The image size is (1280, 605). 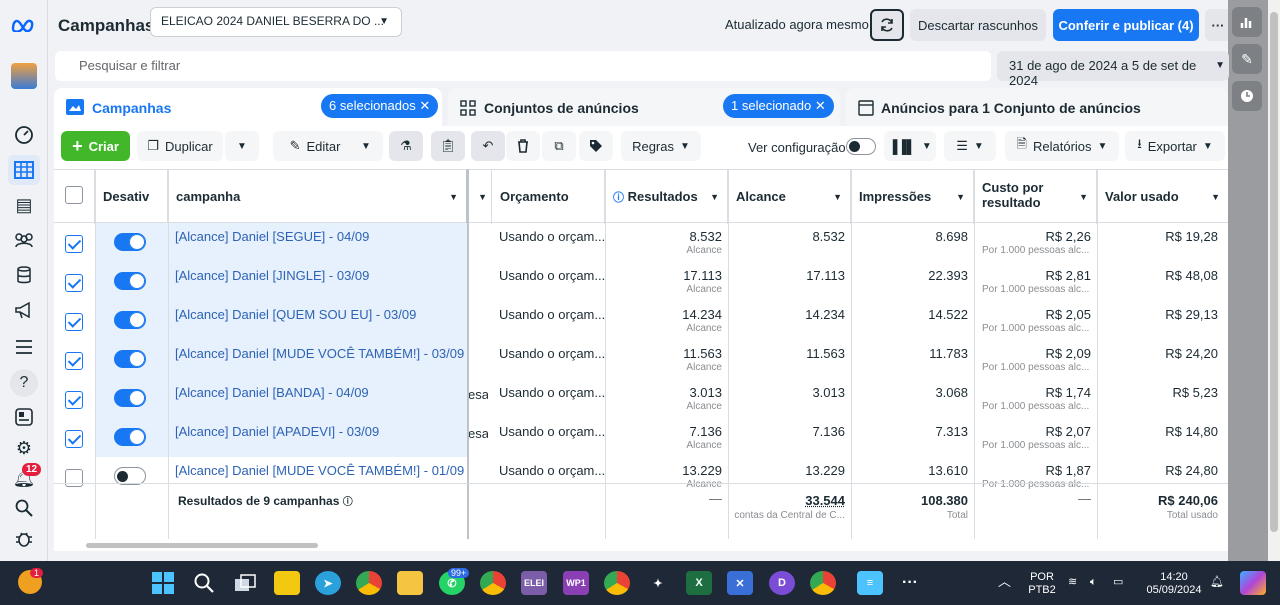 What do you see at coordinates (1042, 584) in the screenshot?
I see `language-indicator: POR PTB2` at bounding box center [1042, 584].